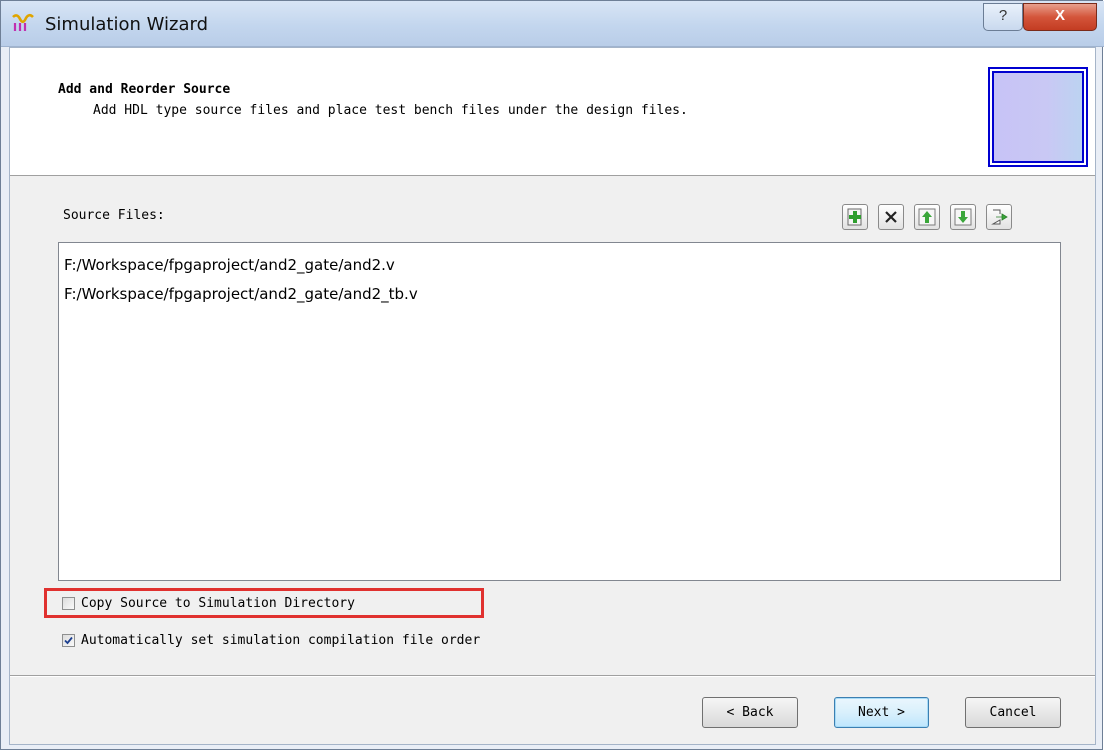 The image size is (1105, 752). I want to click on move-up-icon, so click(927, 217).